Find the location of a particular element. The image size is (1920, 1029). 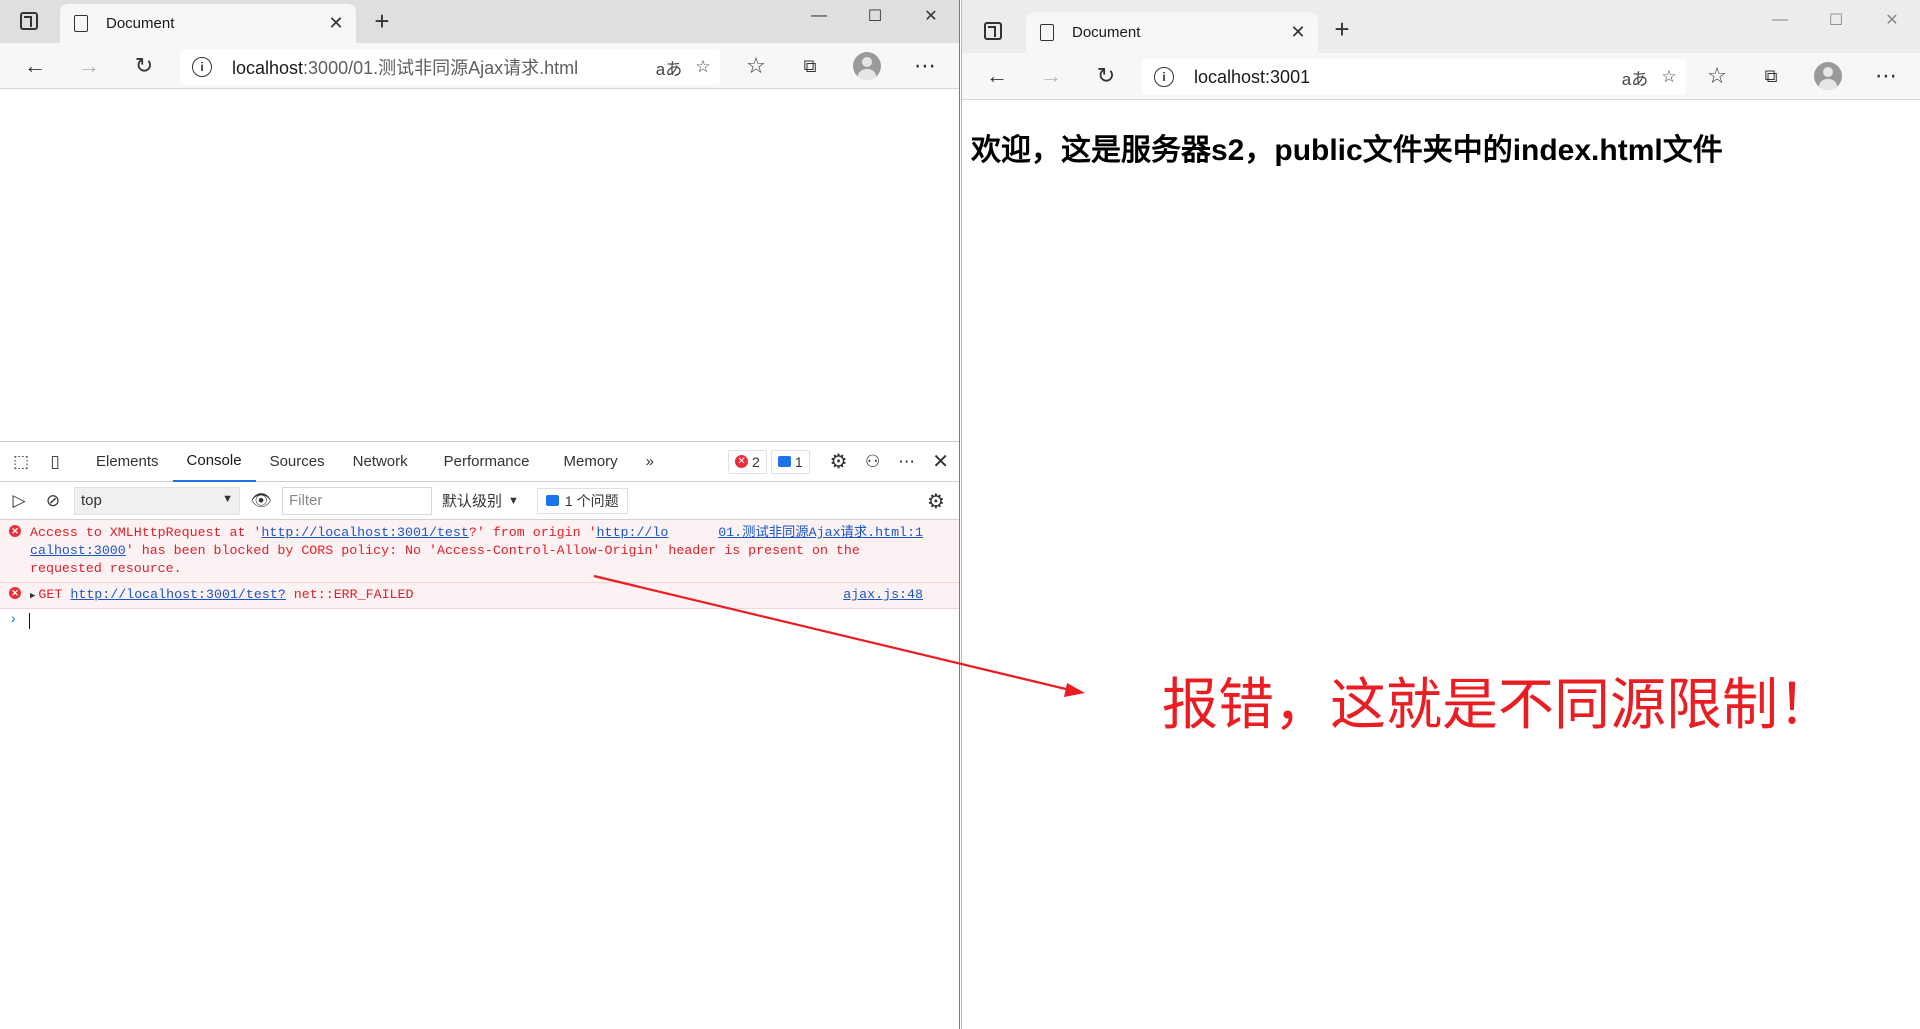

url-text: localhost:3001 is located at coordinates (1406, 77).